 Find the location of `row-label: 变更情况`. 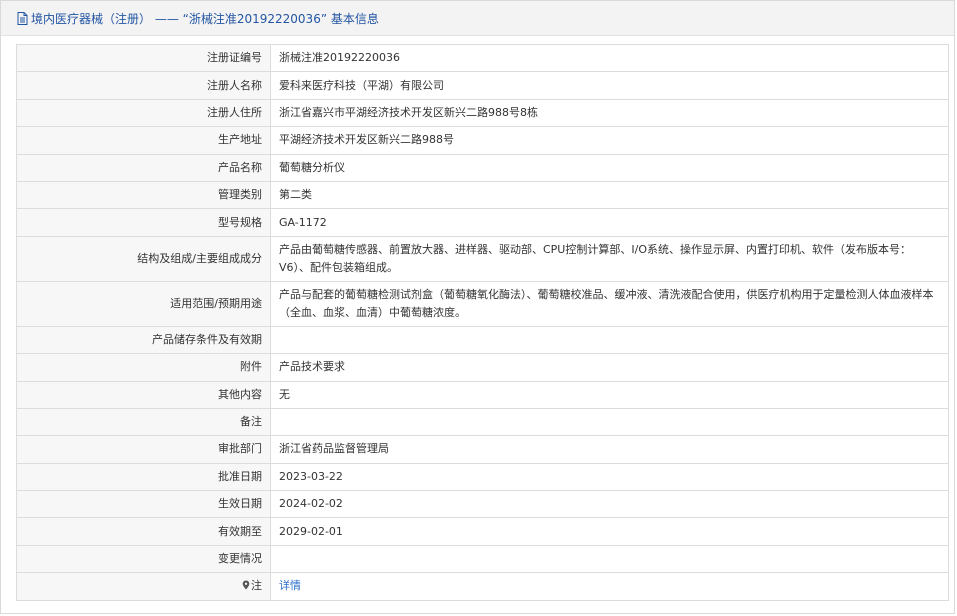

row-label: 变更情况 is located at coordinates (143, 559).